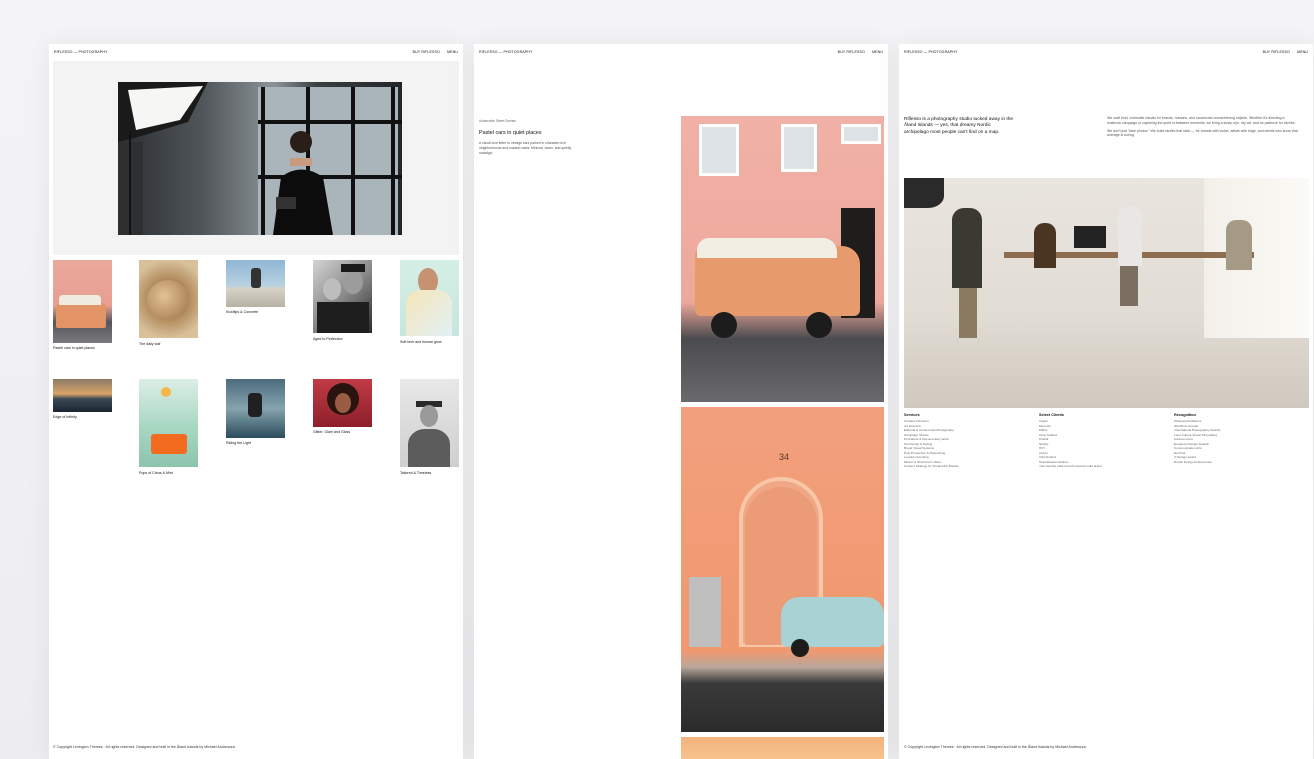 The height and width of the screenshot is (759, 1314). I want to click on list-item: The daily loaf, so click(168, 303).